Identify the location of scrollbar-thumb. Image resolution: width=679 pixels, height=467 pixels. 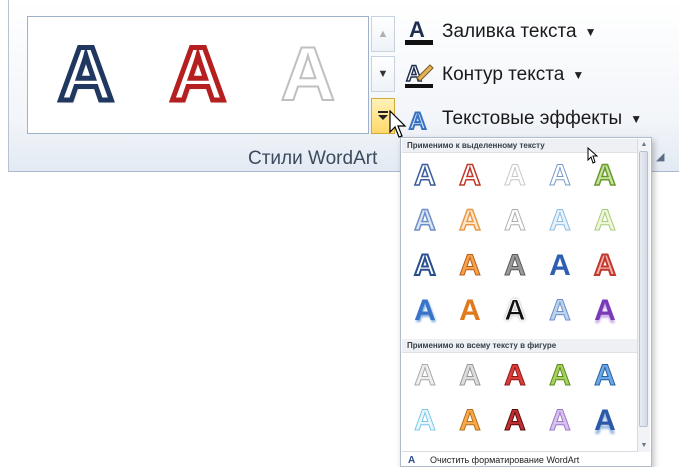
(643, 289).